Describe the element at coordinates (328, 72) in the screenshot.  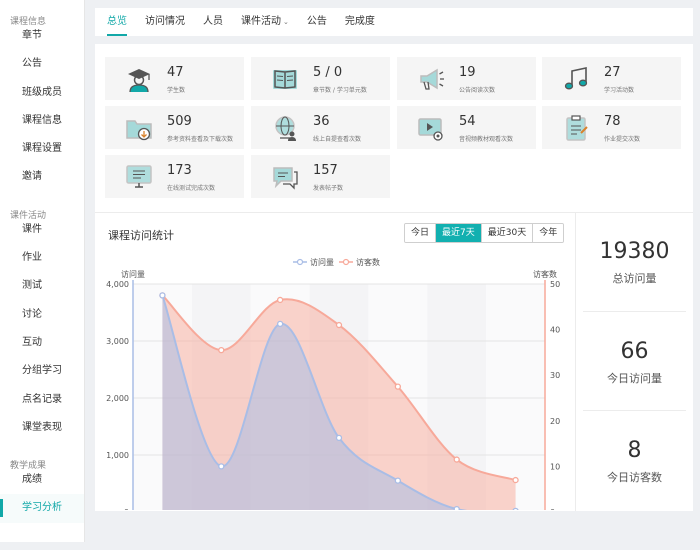
I see `stat-value: 5 / 0` at that location.